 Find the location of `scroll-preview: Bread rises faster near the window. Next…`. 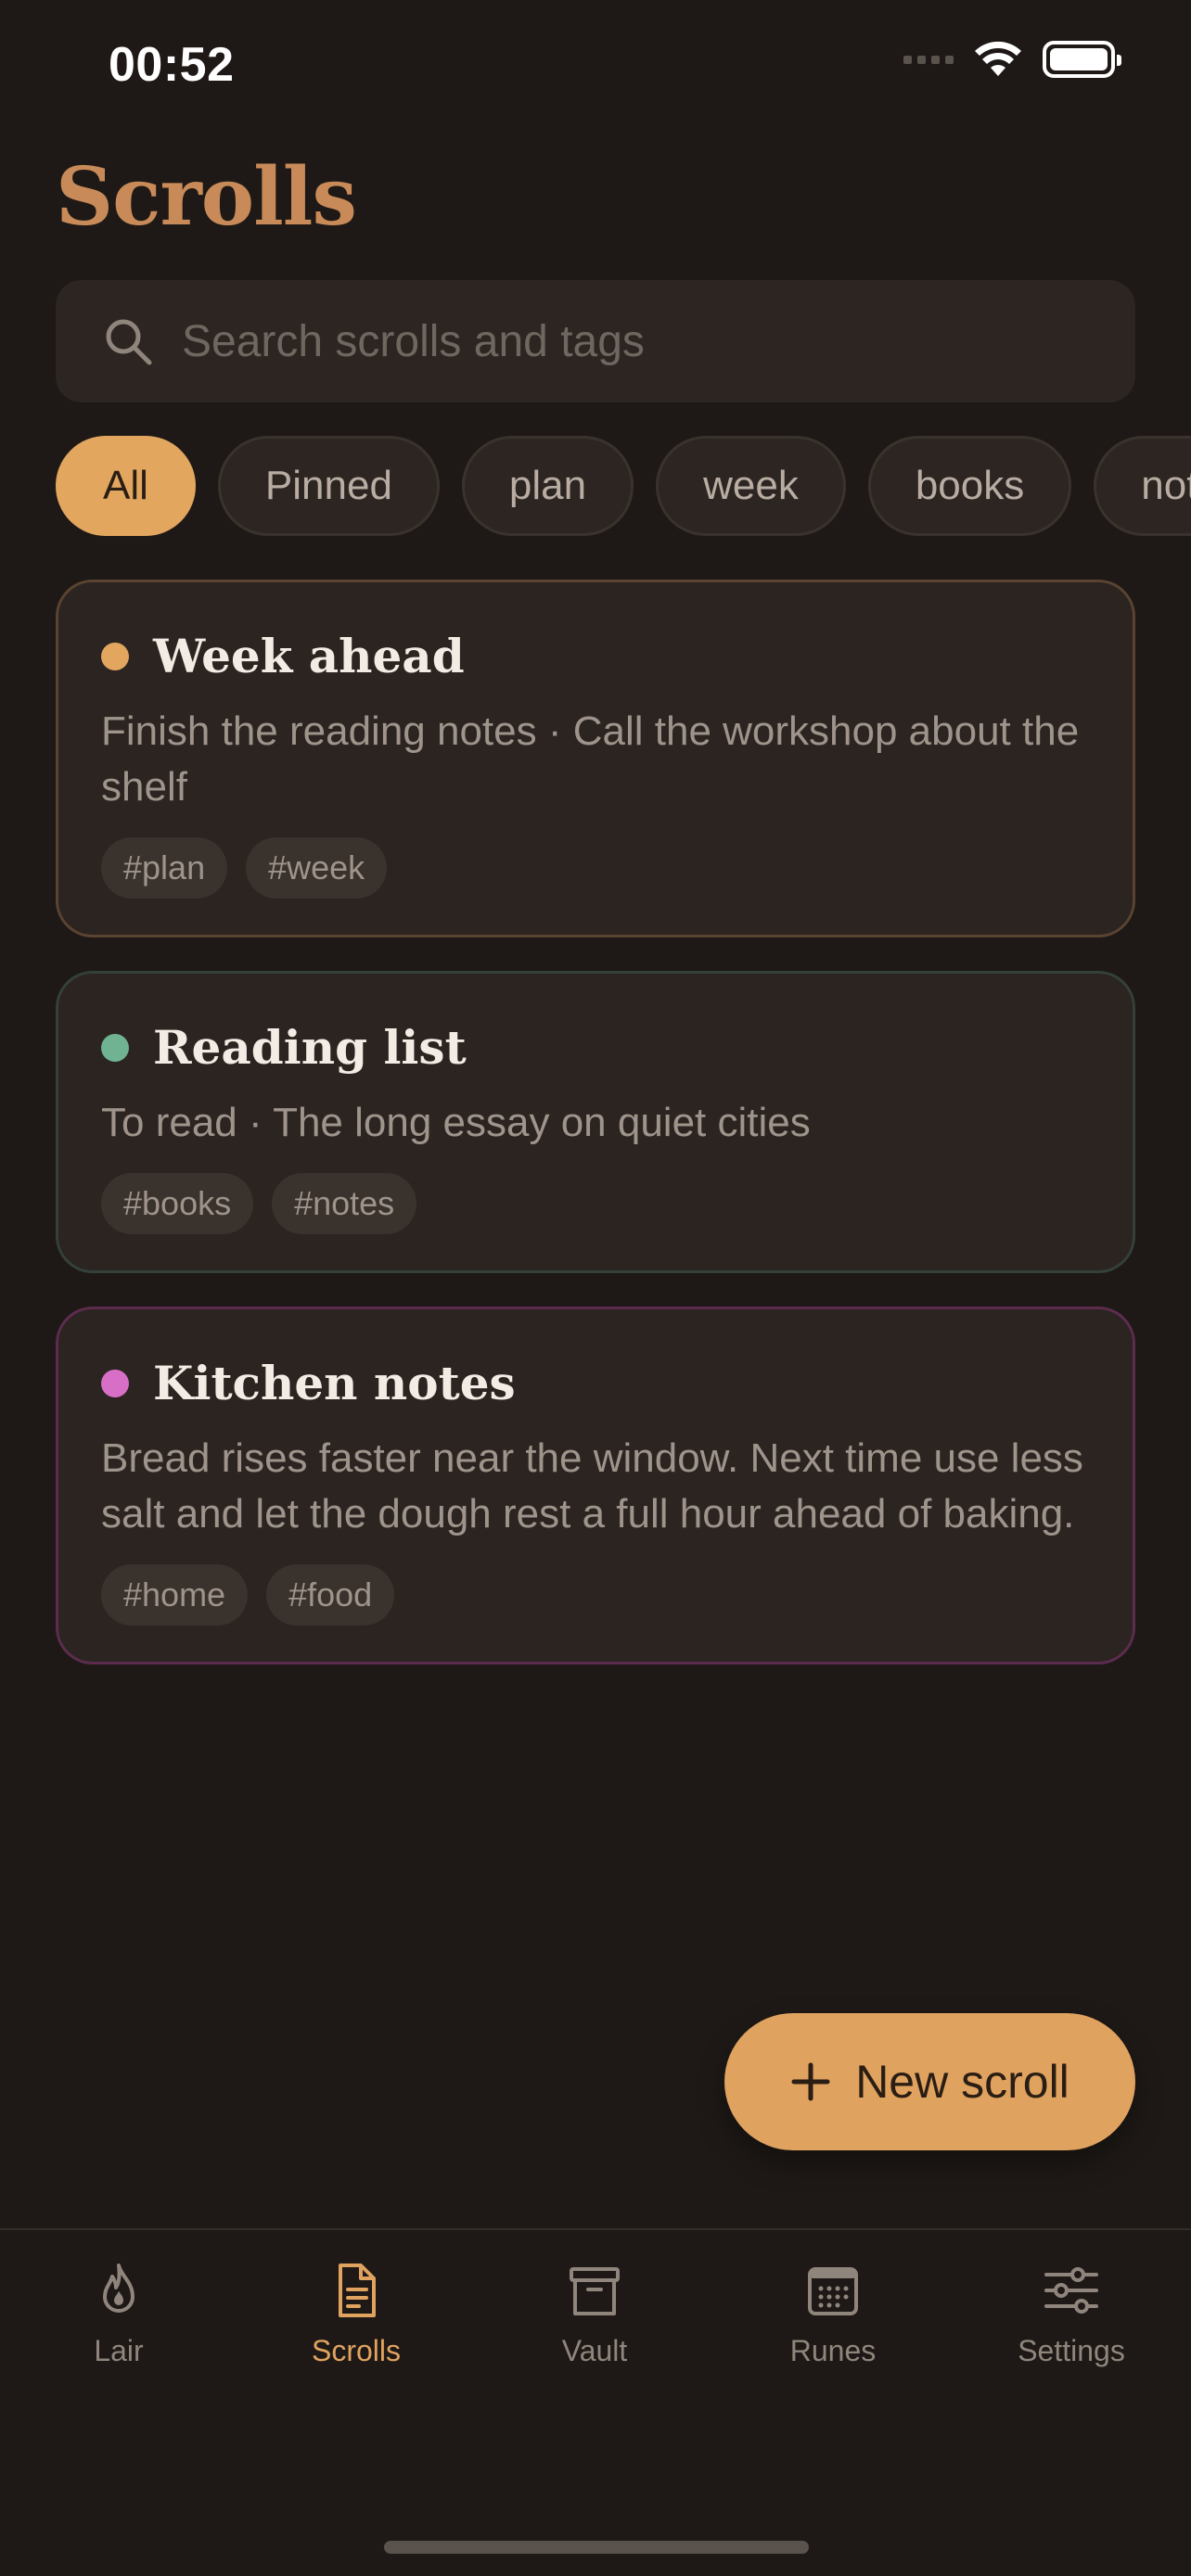

scroll-preview: Bread rises faster near the window. Next… is located at coordinates (592, 1486).